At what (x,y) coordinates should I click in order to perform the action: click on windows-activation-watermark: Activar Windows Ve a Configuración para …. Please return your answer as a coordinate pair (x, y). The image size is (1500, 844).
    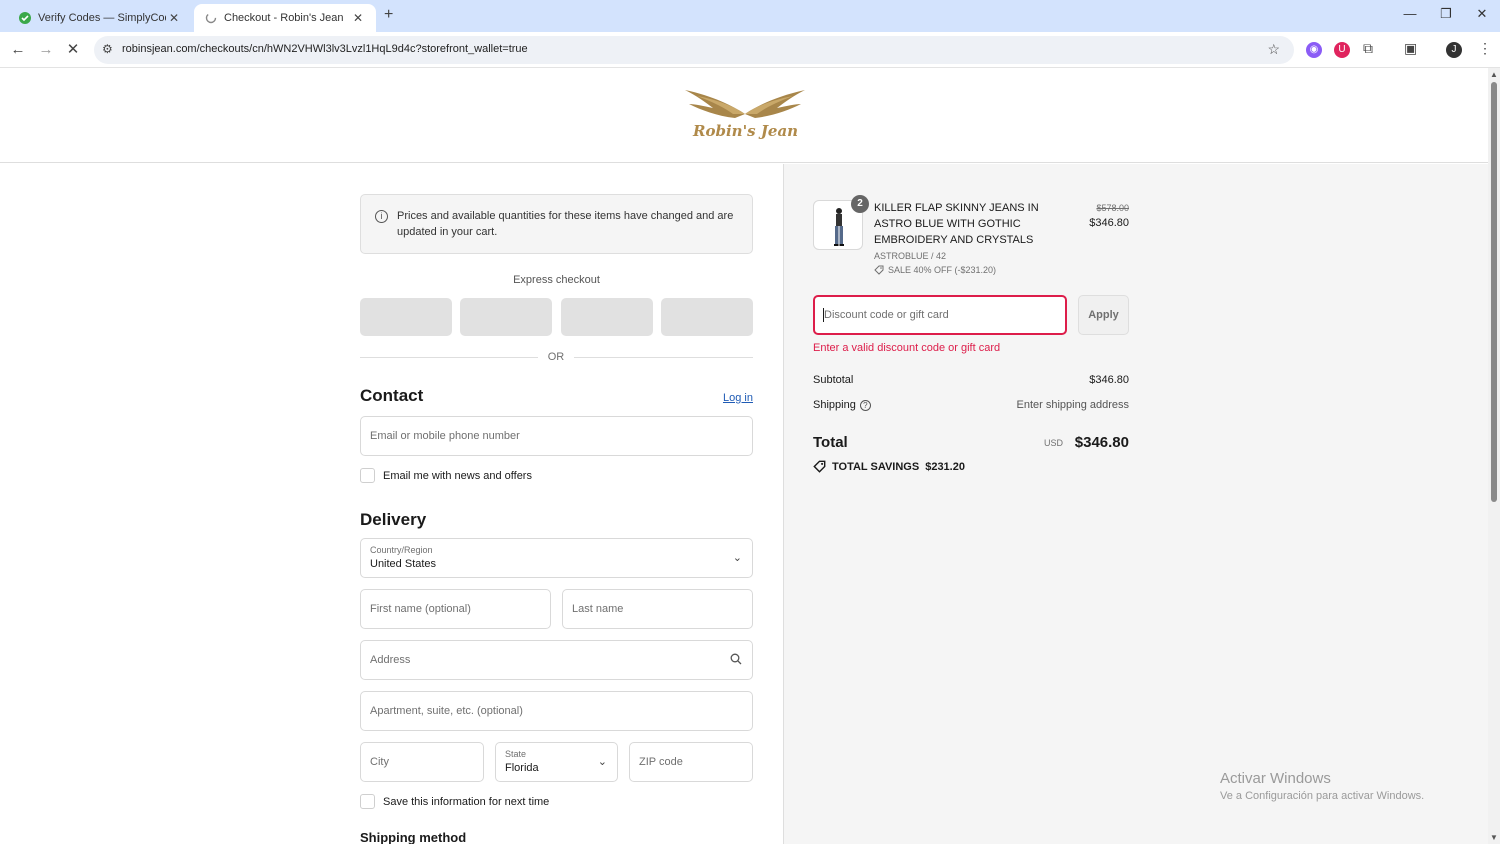
    Looking at the image, I should click on (1322, 786).